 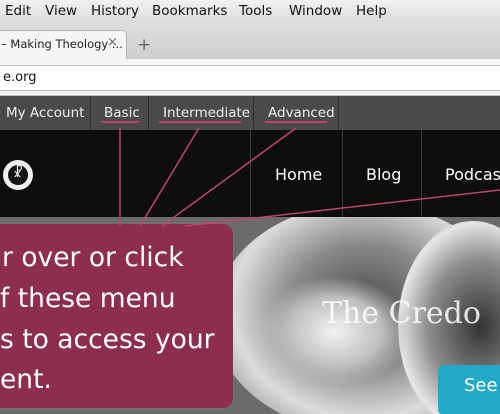 What do you see at coordinates (229, 177) in the screenshot?
I see `pointer-line-advanced` at bounding box center [229, 177].